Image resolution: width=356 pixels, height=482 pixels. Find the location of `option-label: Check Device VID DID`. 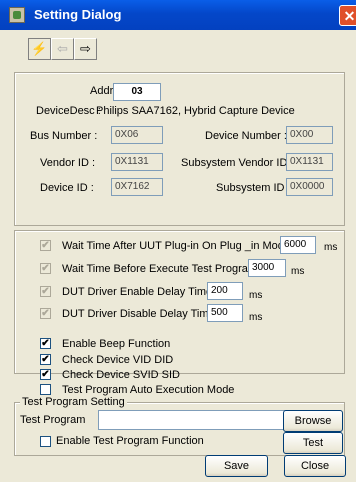

option-label: Check Device VID DID is located at coordinates (118, 360).